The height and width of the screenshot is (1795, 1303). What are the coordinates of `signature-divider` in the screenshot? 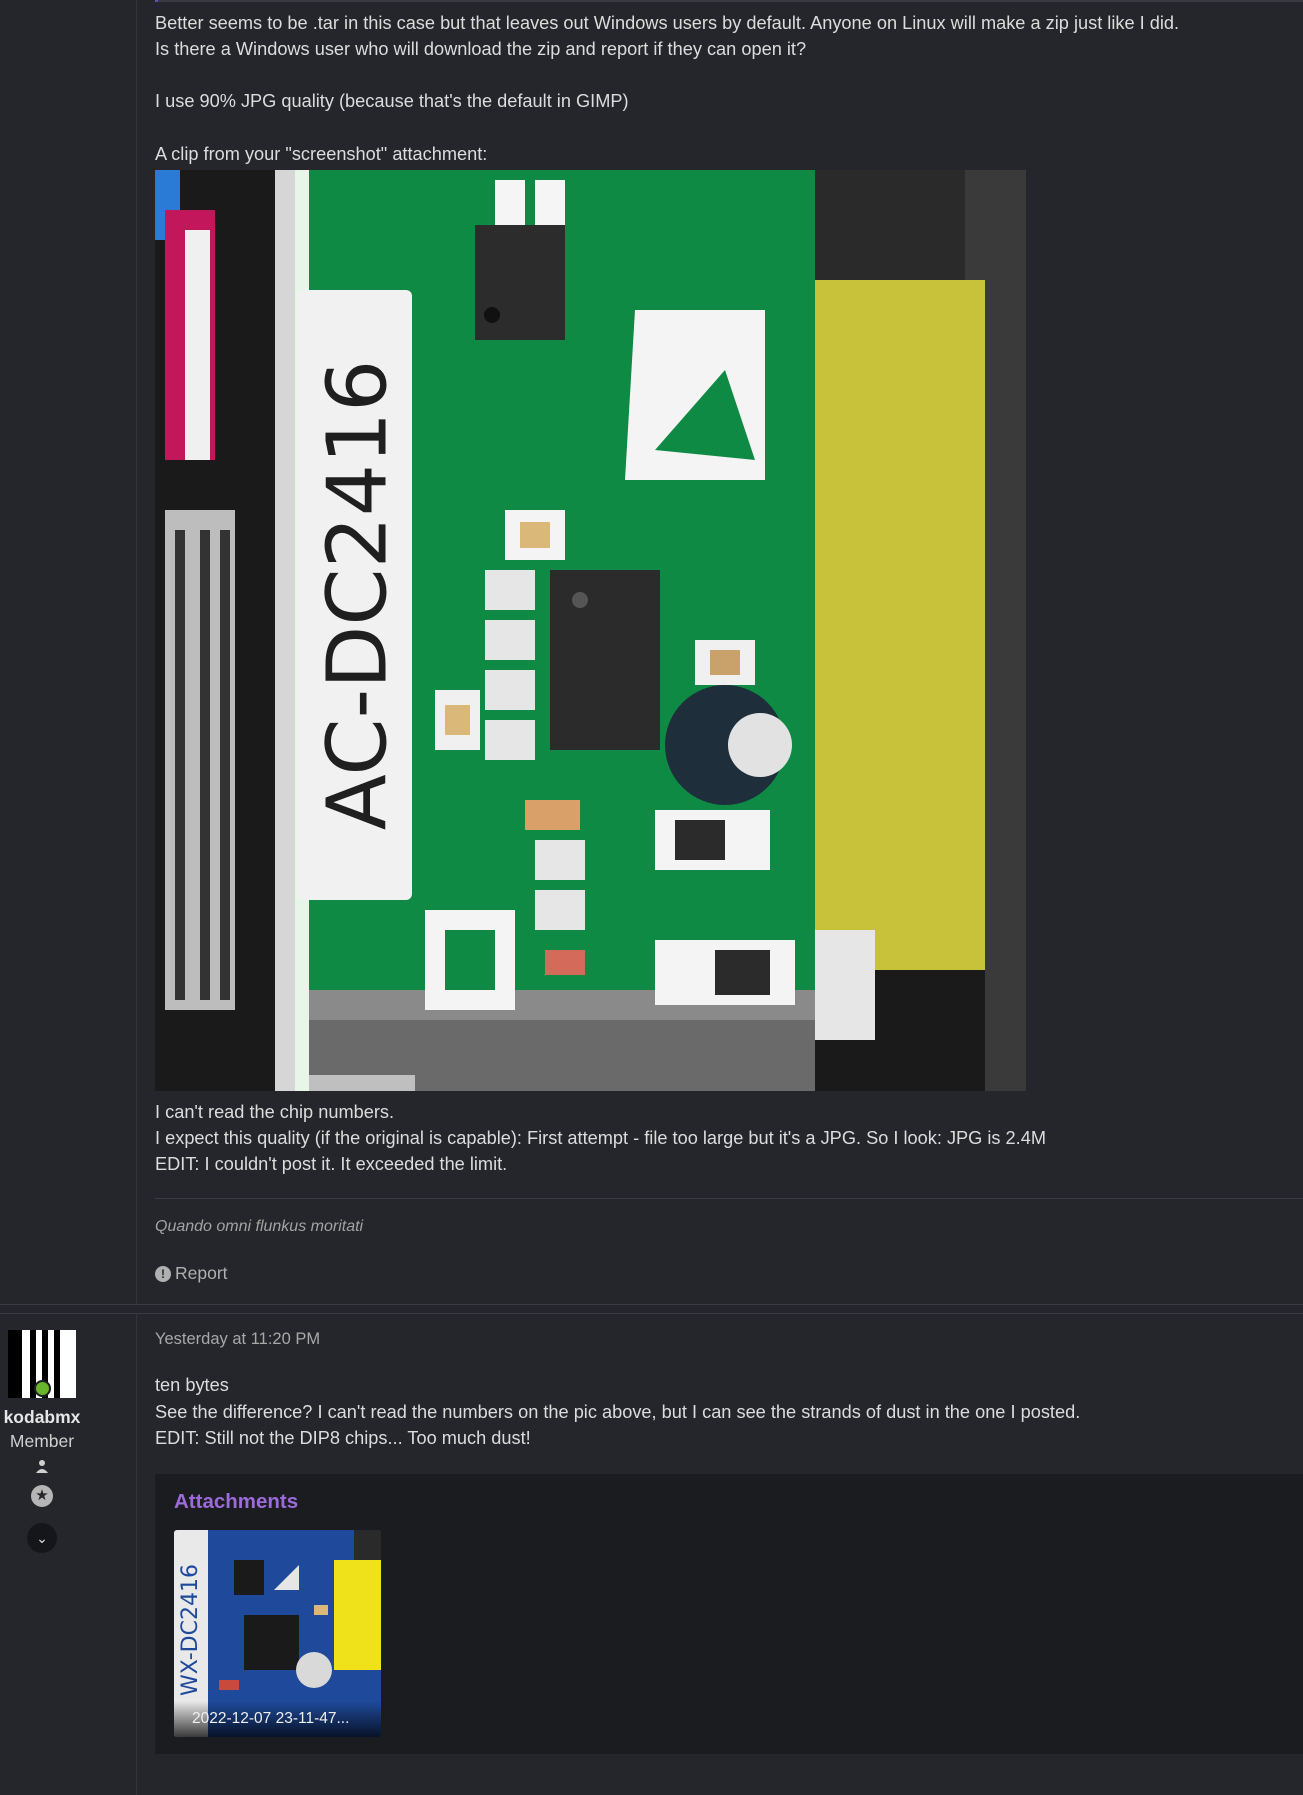 It's located at (729, 1198).